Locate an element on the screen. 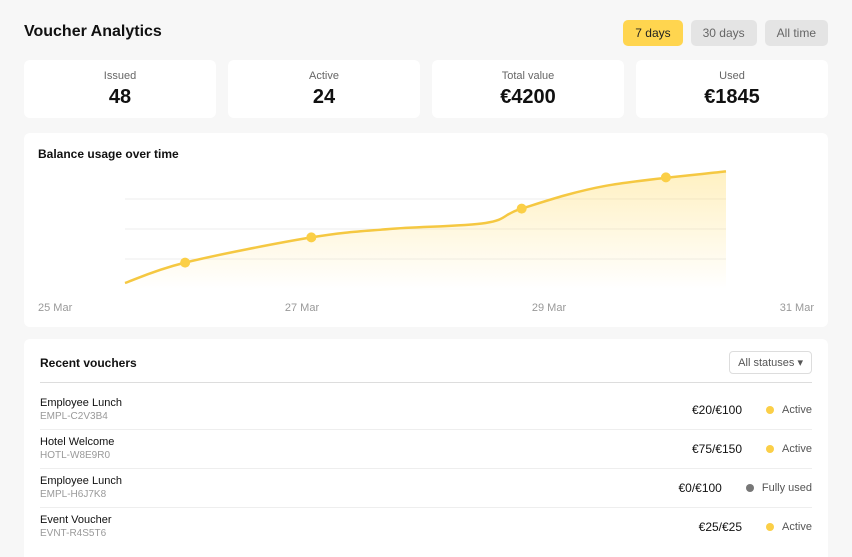 The image size is (852, 557). section-title: Recent vouchers is located at coordinates (88, 363).